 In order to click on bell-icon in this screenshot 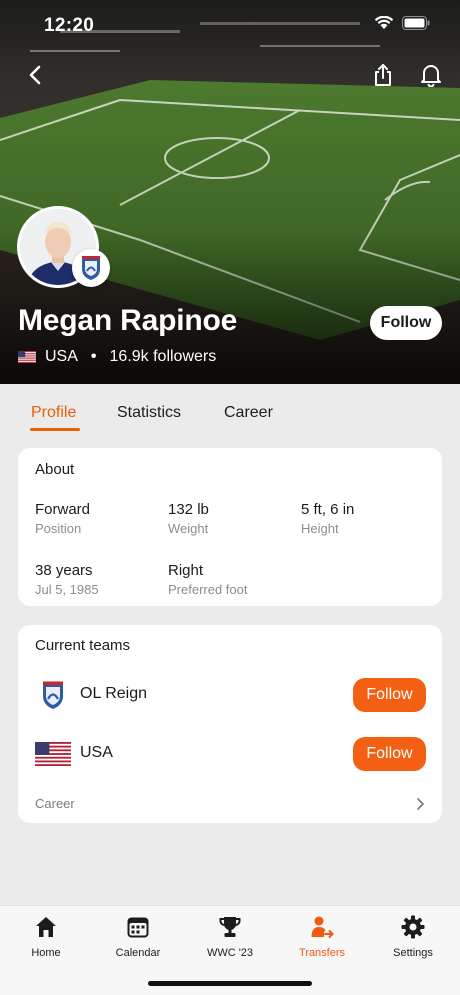, I will do `click(431, 76)`.